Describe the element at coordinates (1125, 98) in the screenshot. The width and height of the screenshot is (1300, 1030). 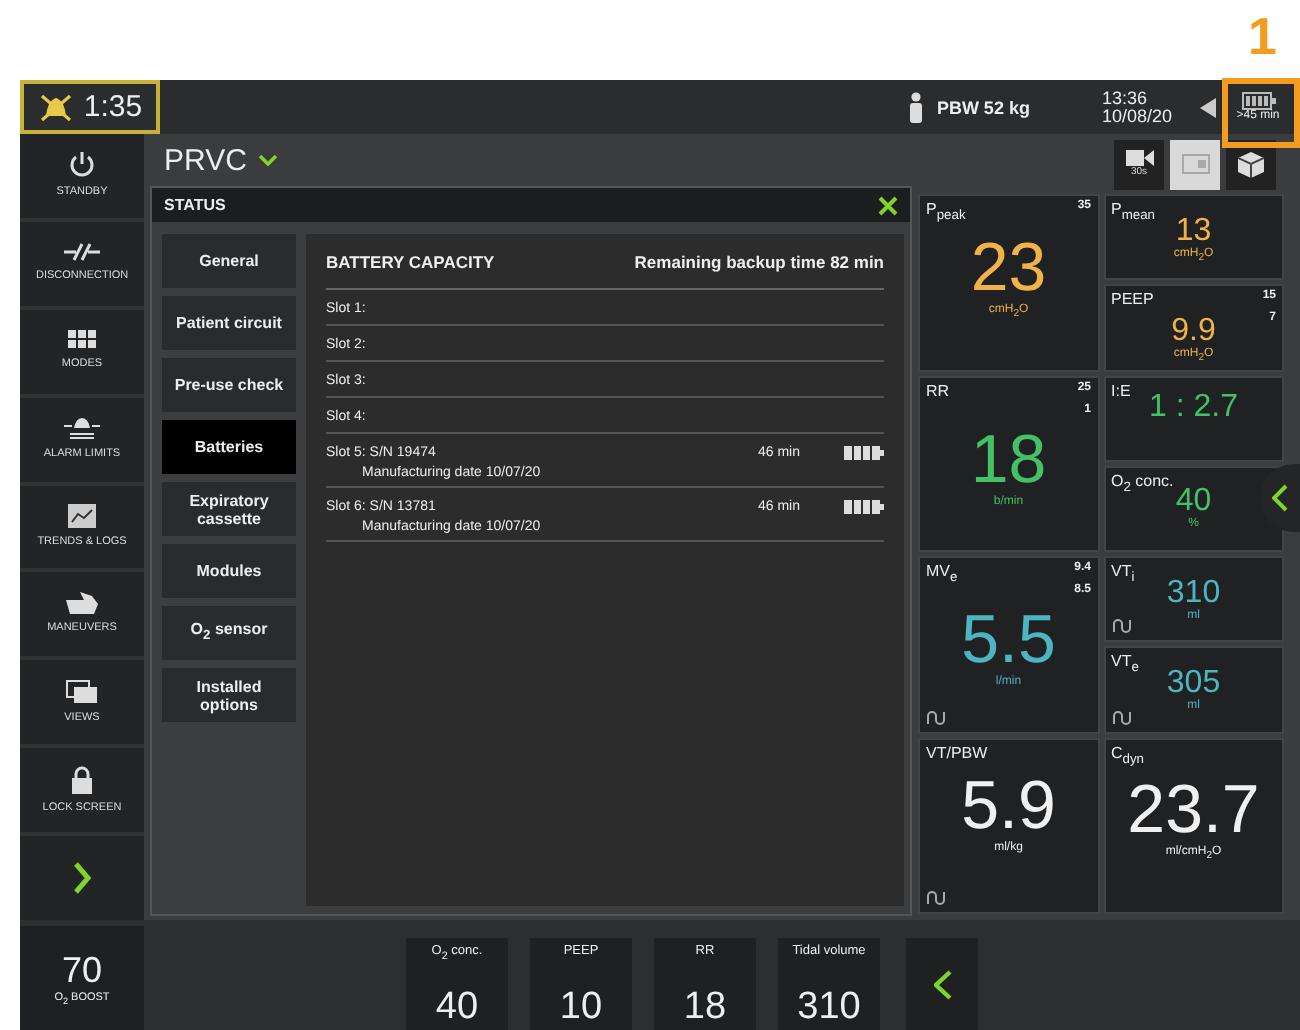
I see `clock-time: 13:36` at that location.